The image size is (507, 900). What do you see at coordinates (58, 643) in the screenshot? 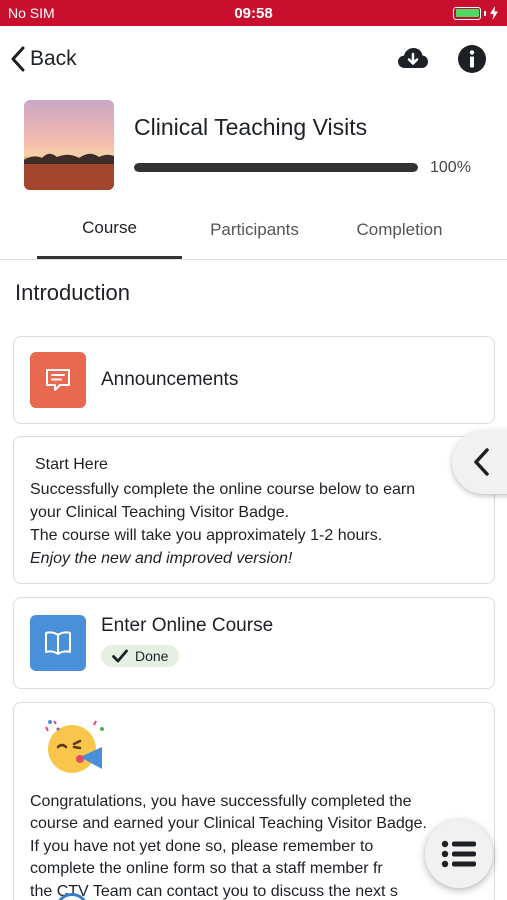
I see `book-icon` at bounding box center [58, 643].